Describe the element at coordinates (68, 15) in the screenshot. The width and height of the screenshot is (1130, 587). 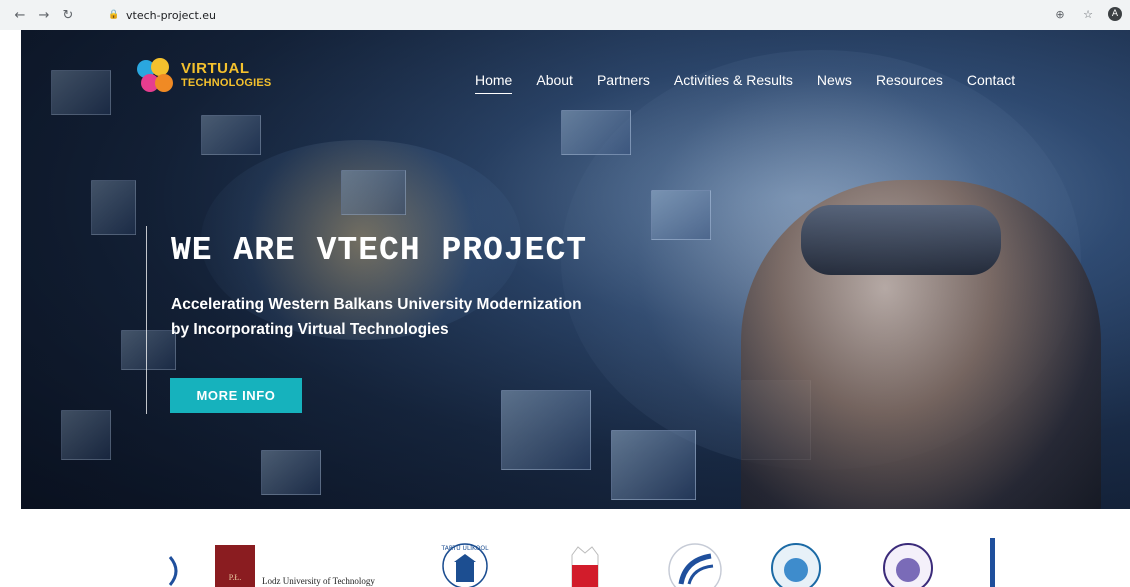
I see `reload-icon: ↻` at that location.